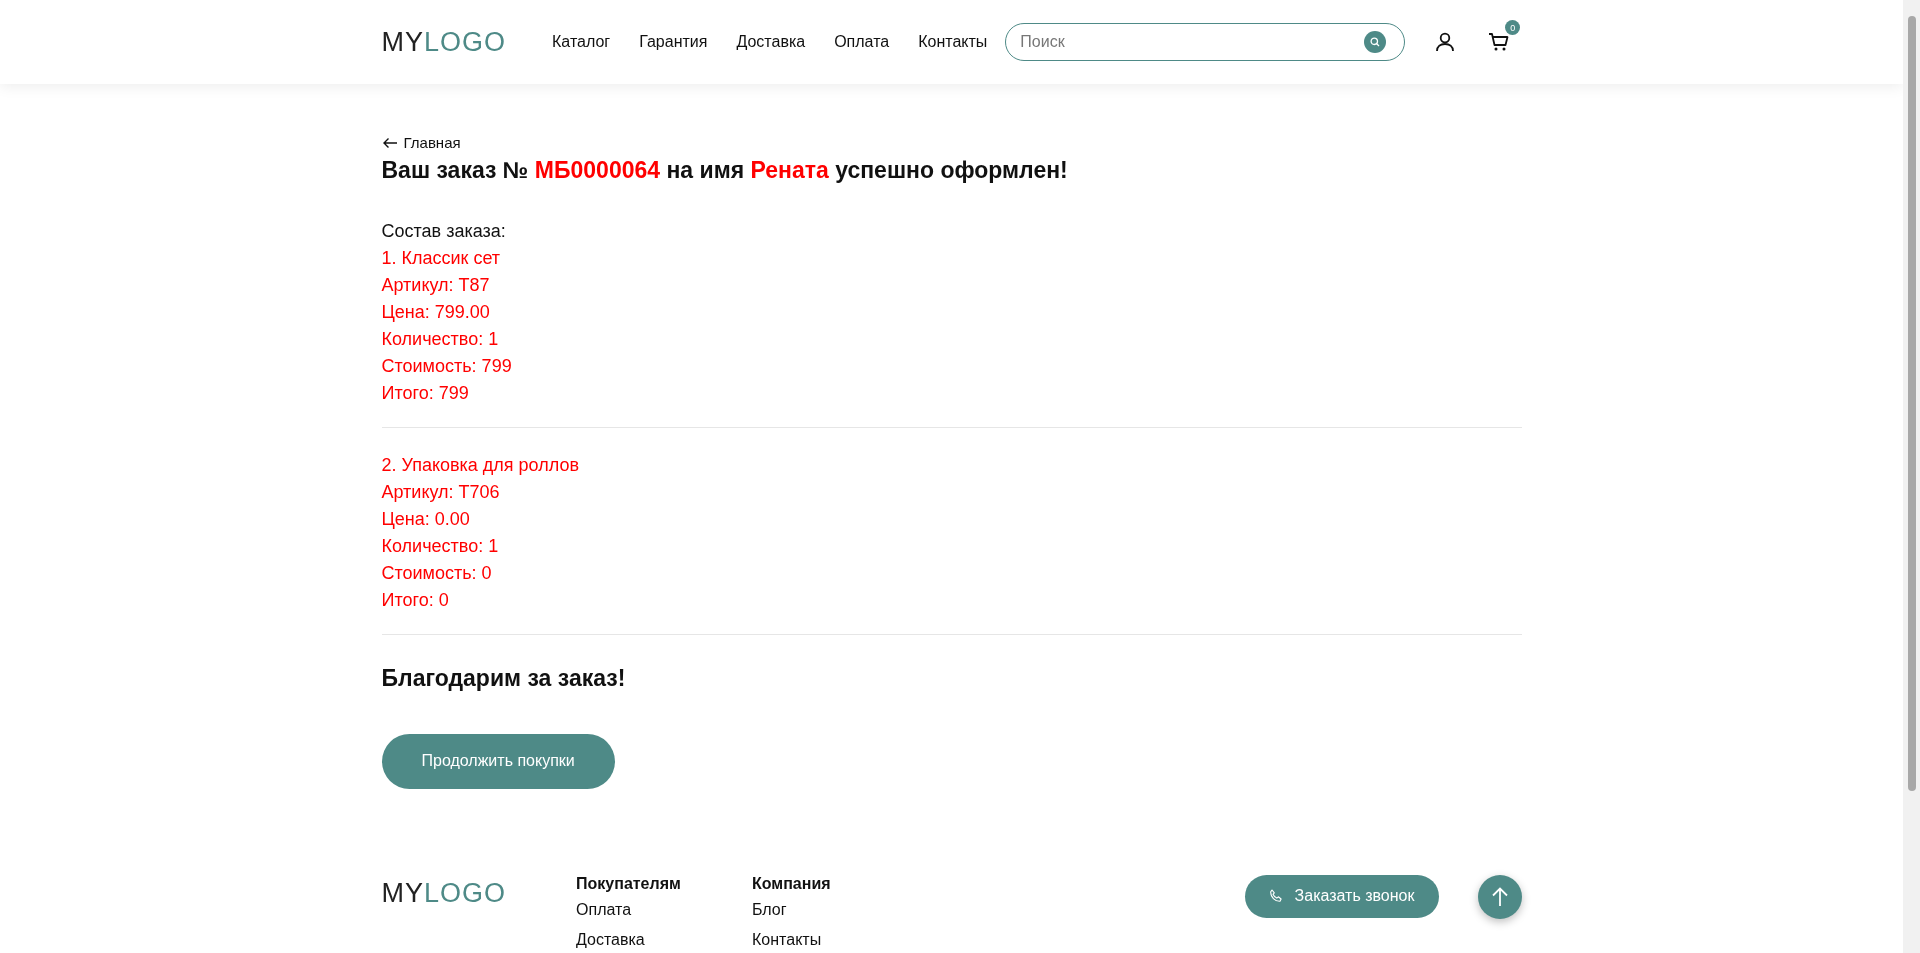  Describe the element at coordinates (389, 142) in the screenshot. I see `back-arrow-icon` at that location.